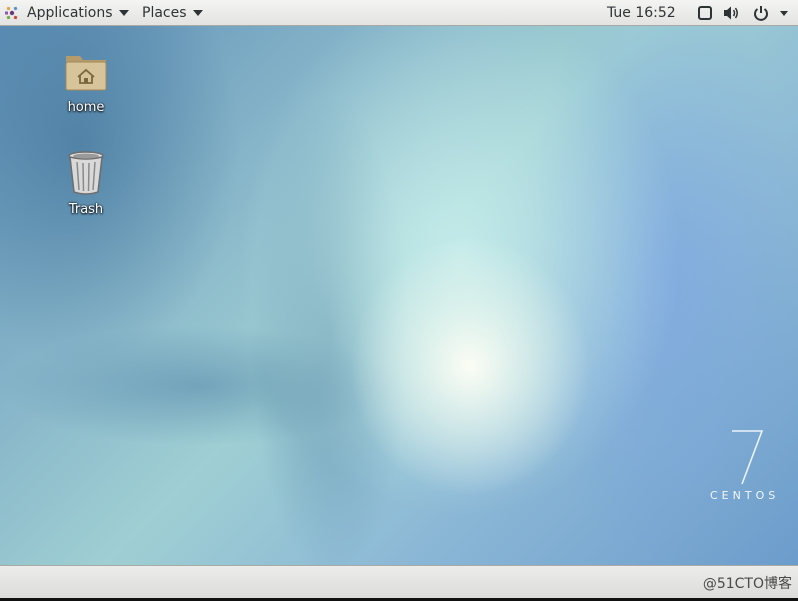 This screenshot has width=798, height=601. What do you see at coordinates (784, 13) in the screenshot?
I see `system-menu-chevron-down-icon` at bounding box center [784, 13].